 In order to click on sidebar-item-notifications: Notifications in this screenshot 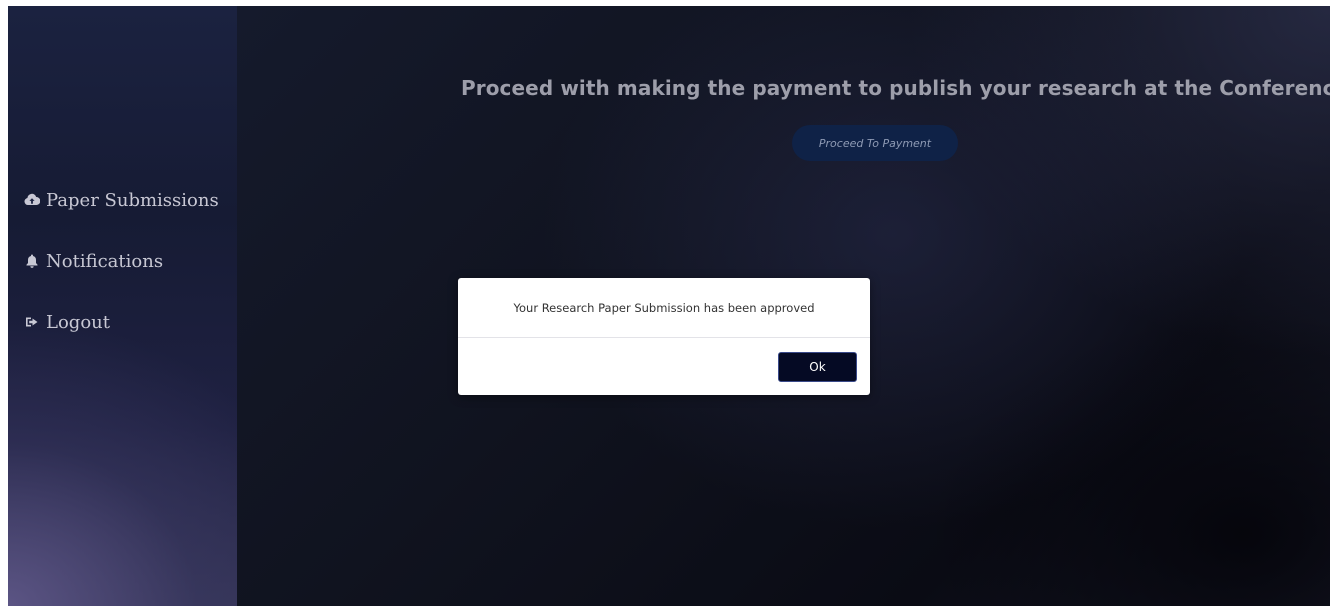, I will do `click(121, 261)`.